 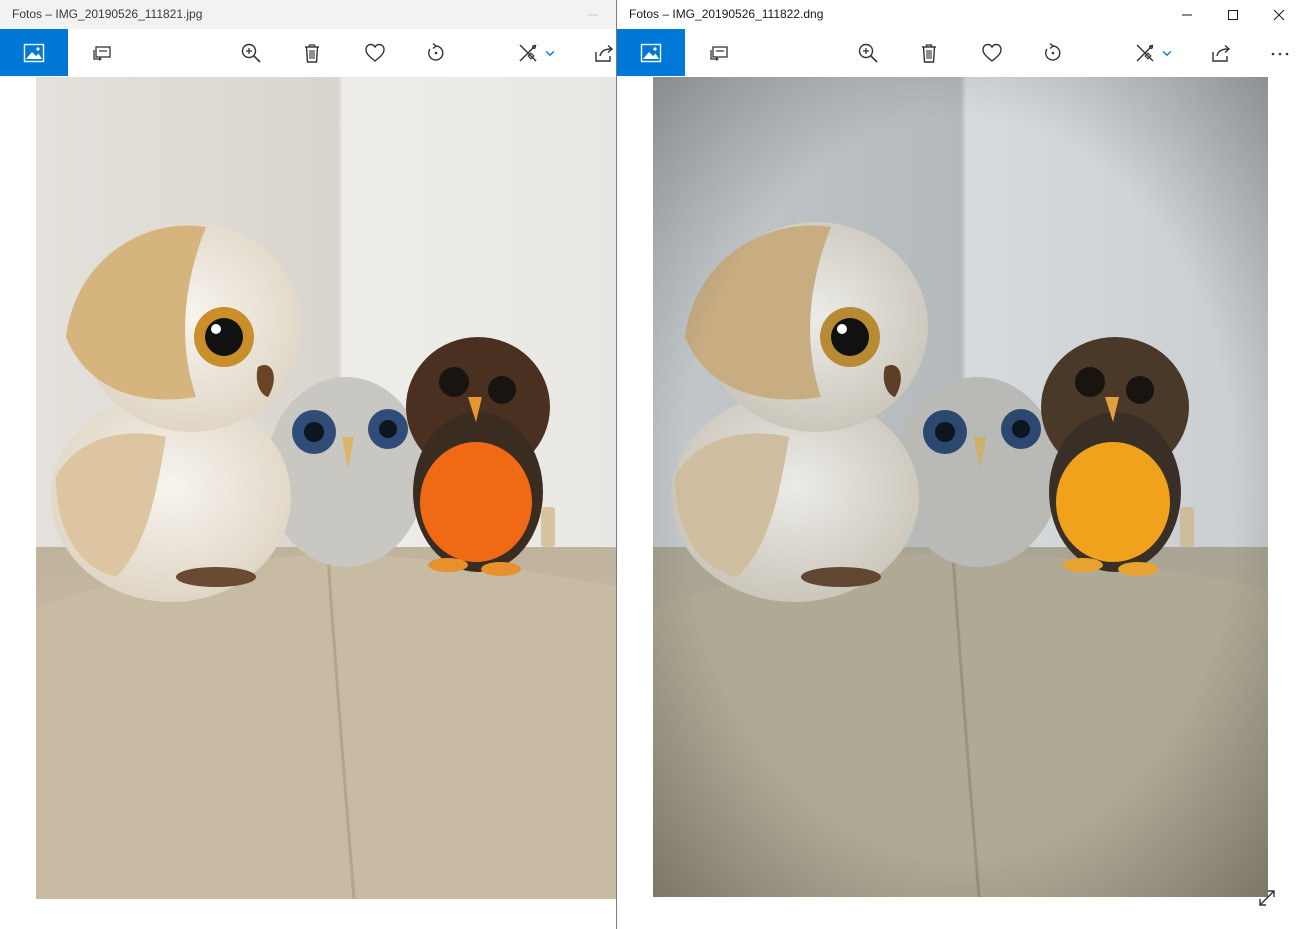 I want to click on more-options-icon, so click(x=1280, y=54).